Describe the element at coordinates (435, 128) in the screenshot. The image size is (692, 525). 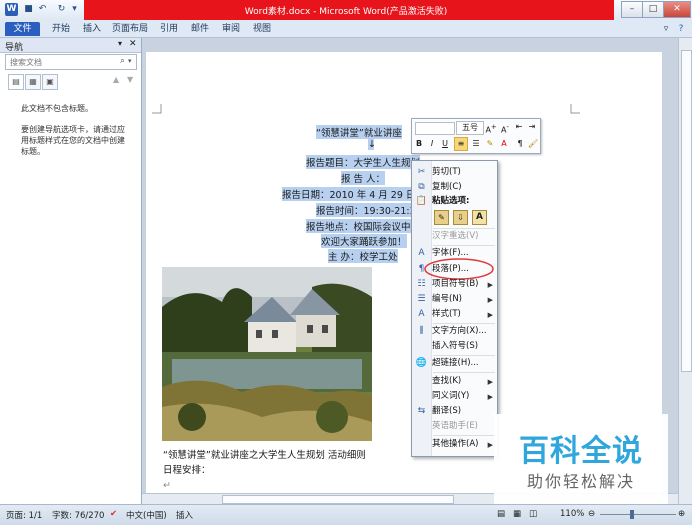
I see `font-name-box` at that location.